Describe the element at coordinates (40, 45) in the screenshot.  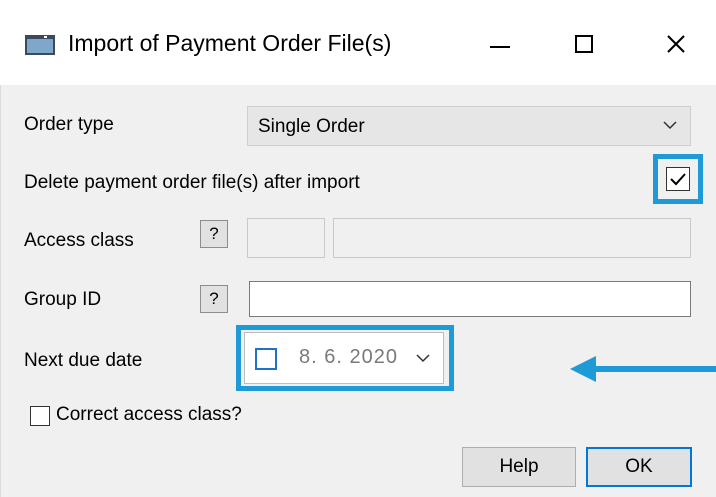
I see `app-window-icon` at that location.